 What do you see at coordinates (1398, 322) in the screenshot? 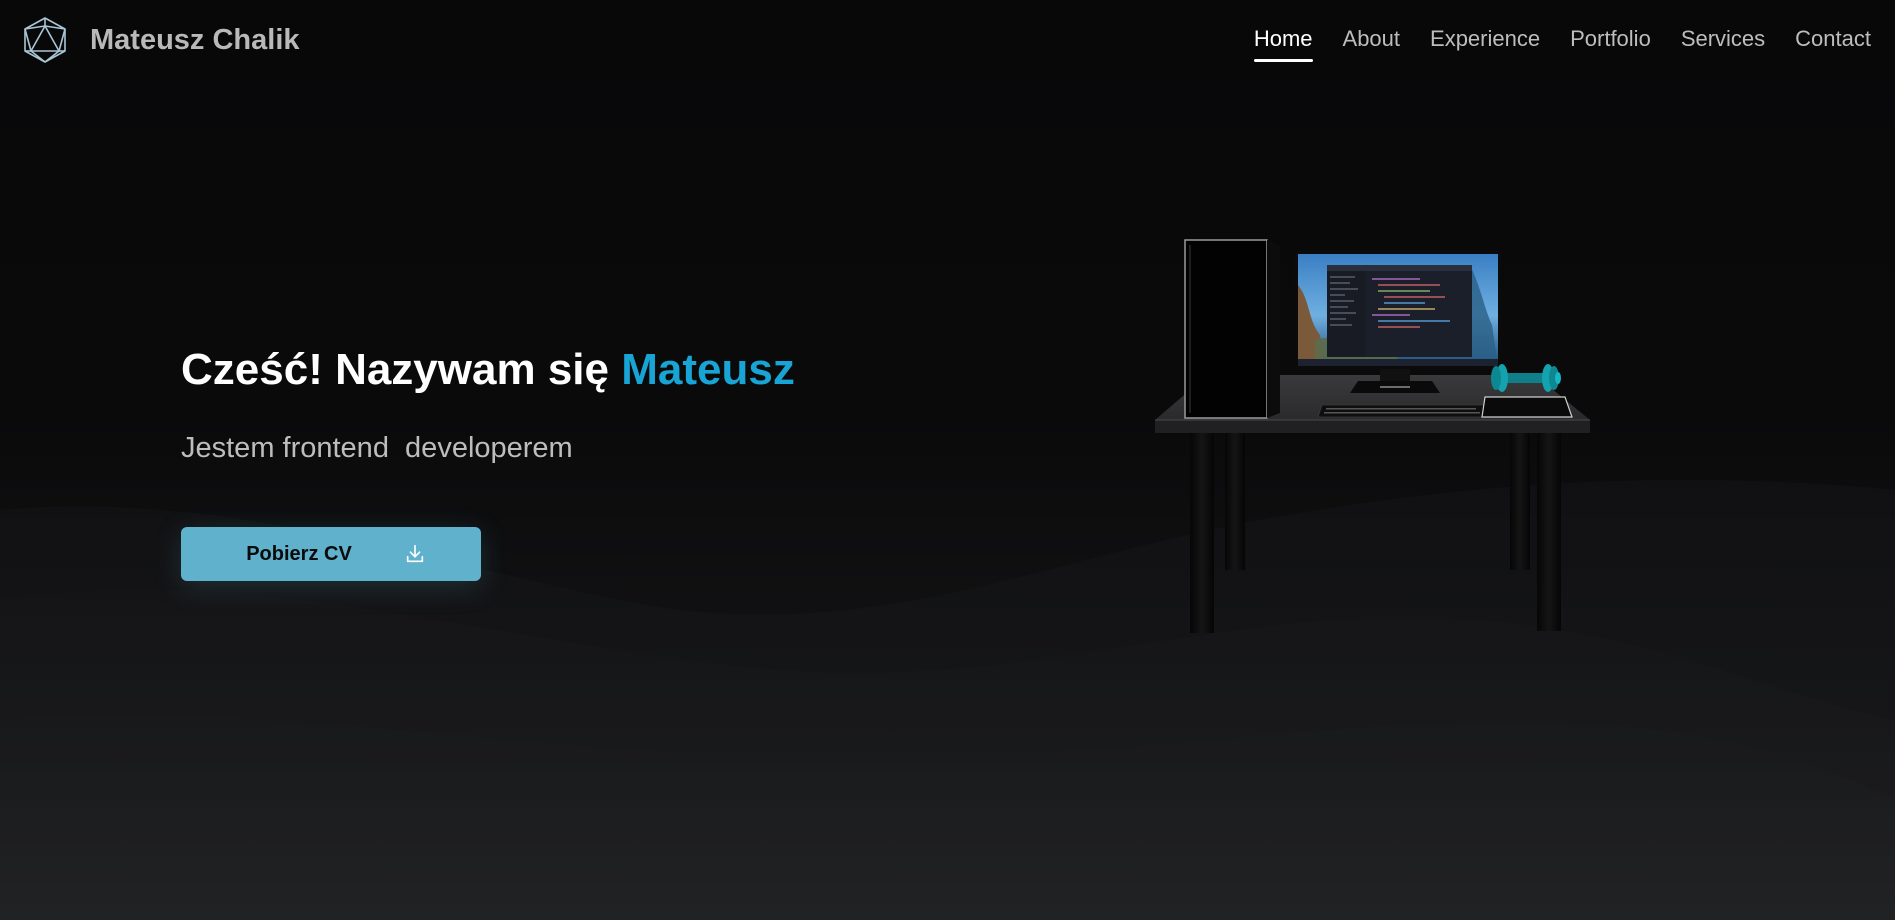
I see `monitor-icon` at bounding box center [1398, 322].